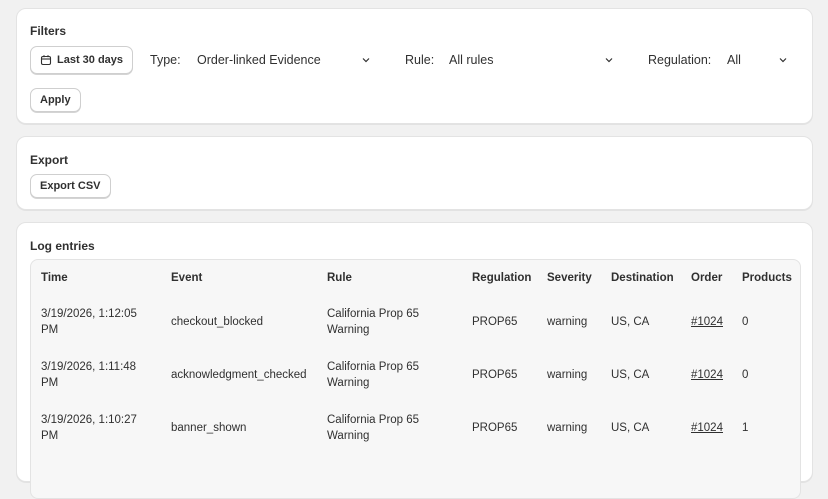 The width and height of the screenshot is (828, 499). Describe the element at coordinates (70, 186) in the screenshot. I see `export-csv-button: Export CSV` at that location.